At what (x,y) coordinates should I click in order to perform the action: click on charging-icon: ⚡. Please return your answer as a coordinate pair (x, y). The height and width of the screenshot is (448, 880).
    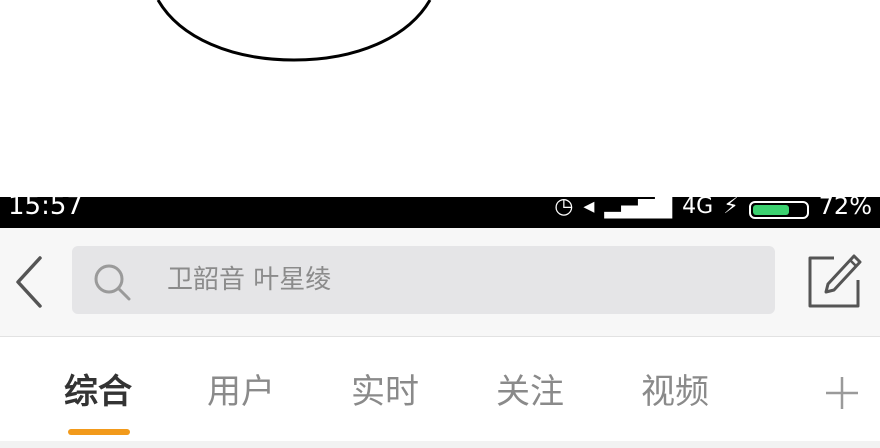
    Looking at the image, I should click on (731, 208).